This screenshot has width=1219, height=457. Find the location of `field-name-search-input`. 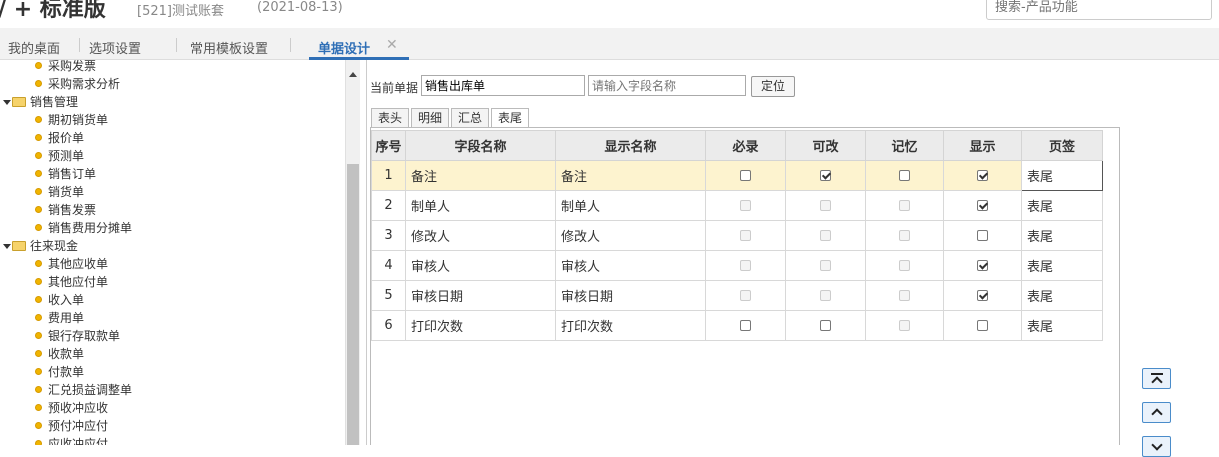

field-name-search-input is located at coordinates (667, 85).